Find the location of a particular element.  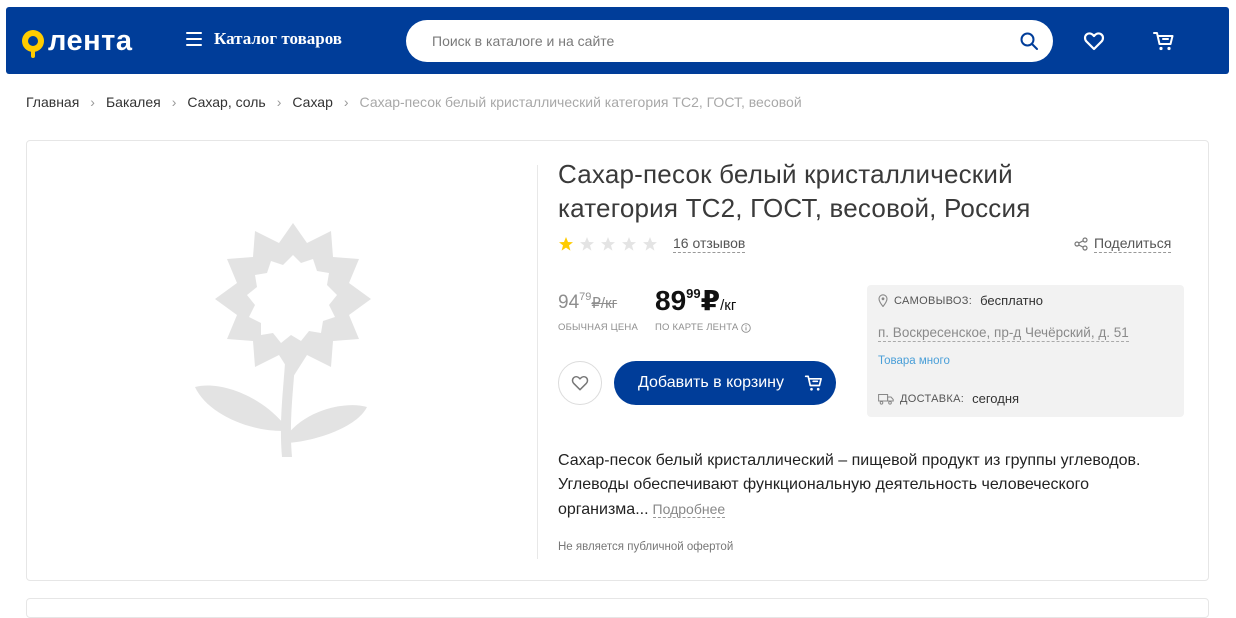

share-label: Поделиться is located at coordinates (1133, 244).